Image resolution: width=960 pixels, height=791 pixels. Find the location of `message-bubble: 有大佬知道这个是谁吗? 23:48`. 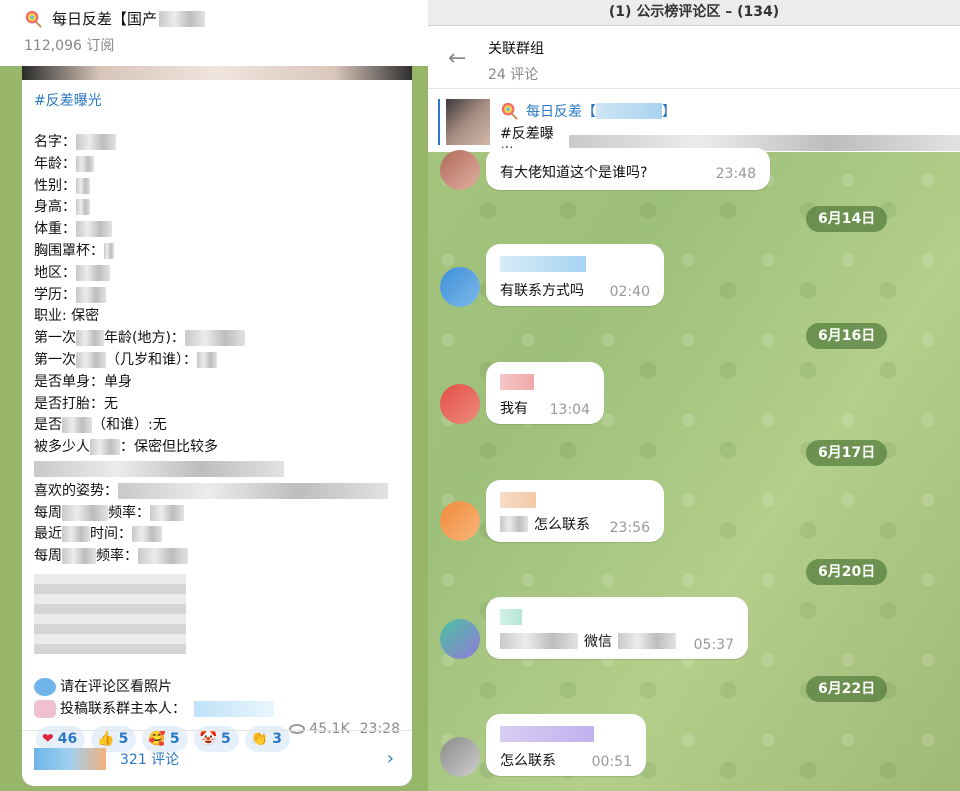

message-bubble: 有大佬知道这个是谁吗? 23:48 is located at coordinates (628, 169).